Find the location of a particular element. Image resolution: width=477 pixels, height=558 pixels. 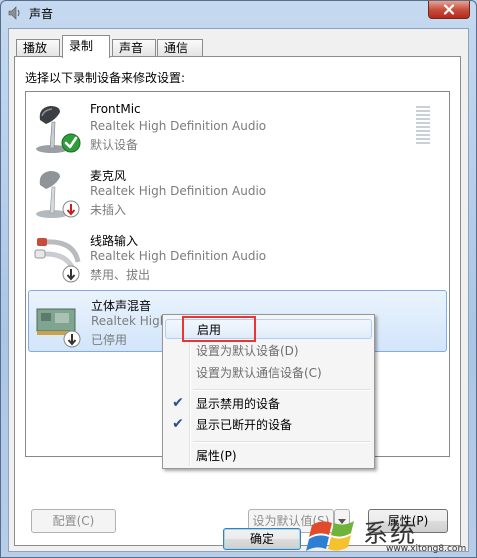

device-name: 麦克风 is located at coordinates (108, 176).